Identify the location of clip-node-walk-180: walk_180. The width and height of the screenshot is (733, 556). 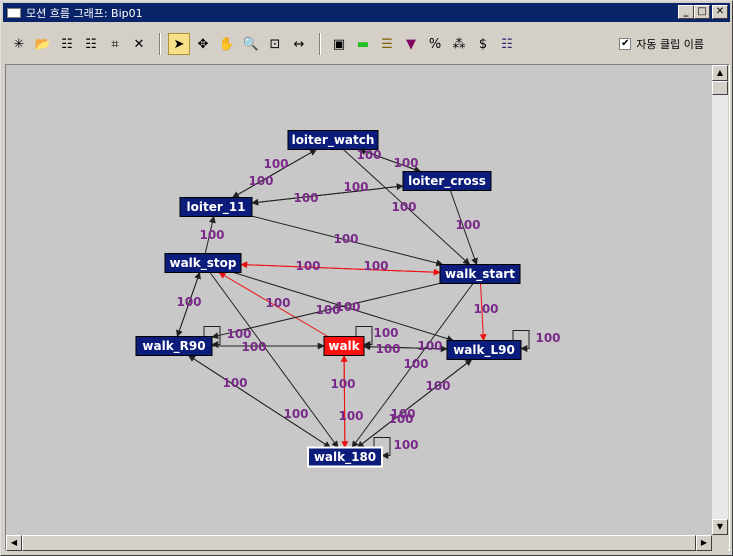
(345, 457).